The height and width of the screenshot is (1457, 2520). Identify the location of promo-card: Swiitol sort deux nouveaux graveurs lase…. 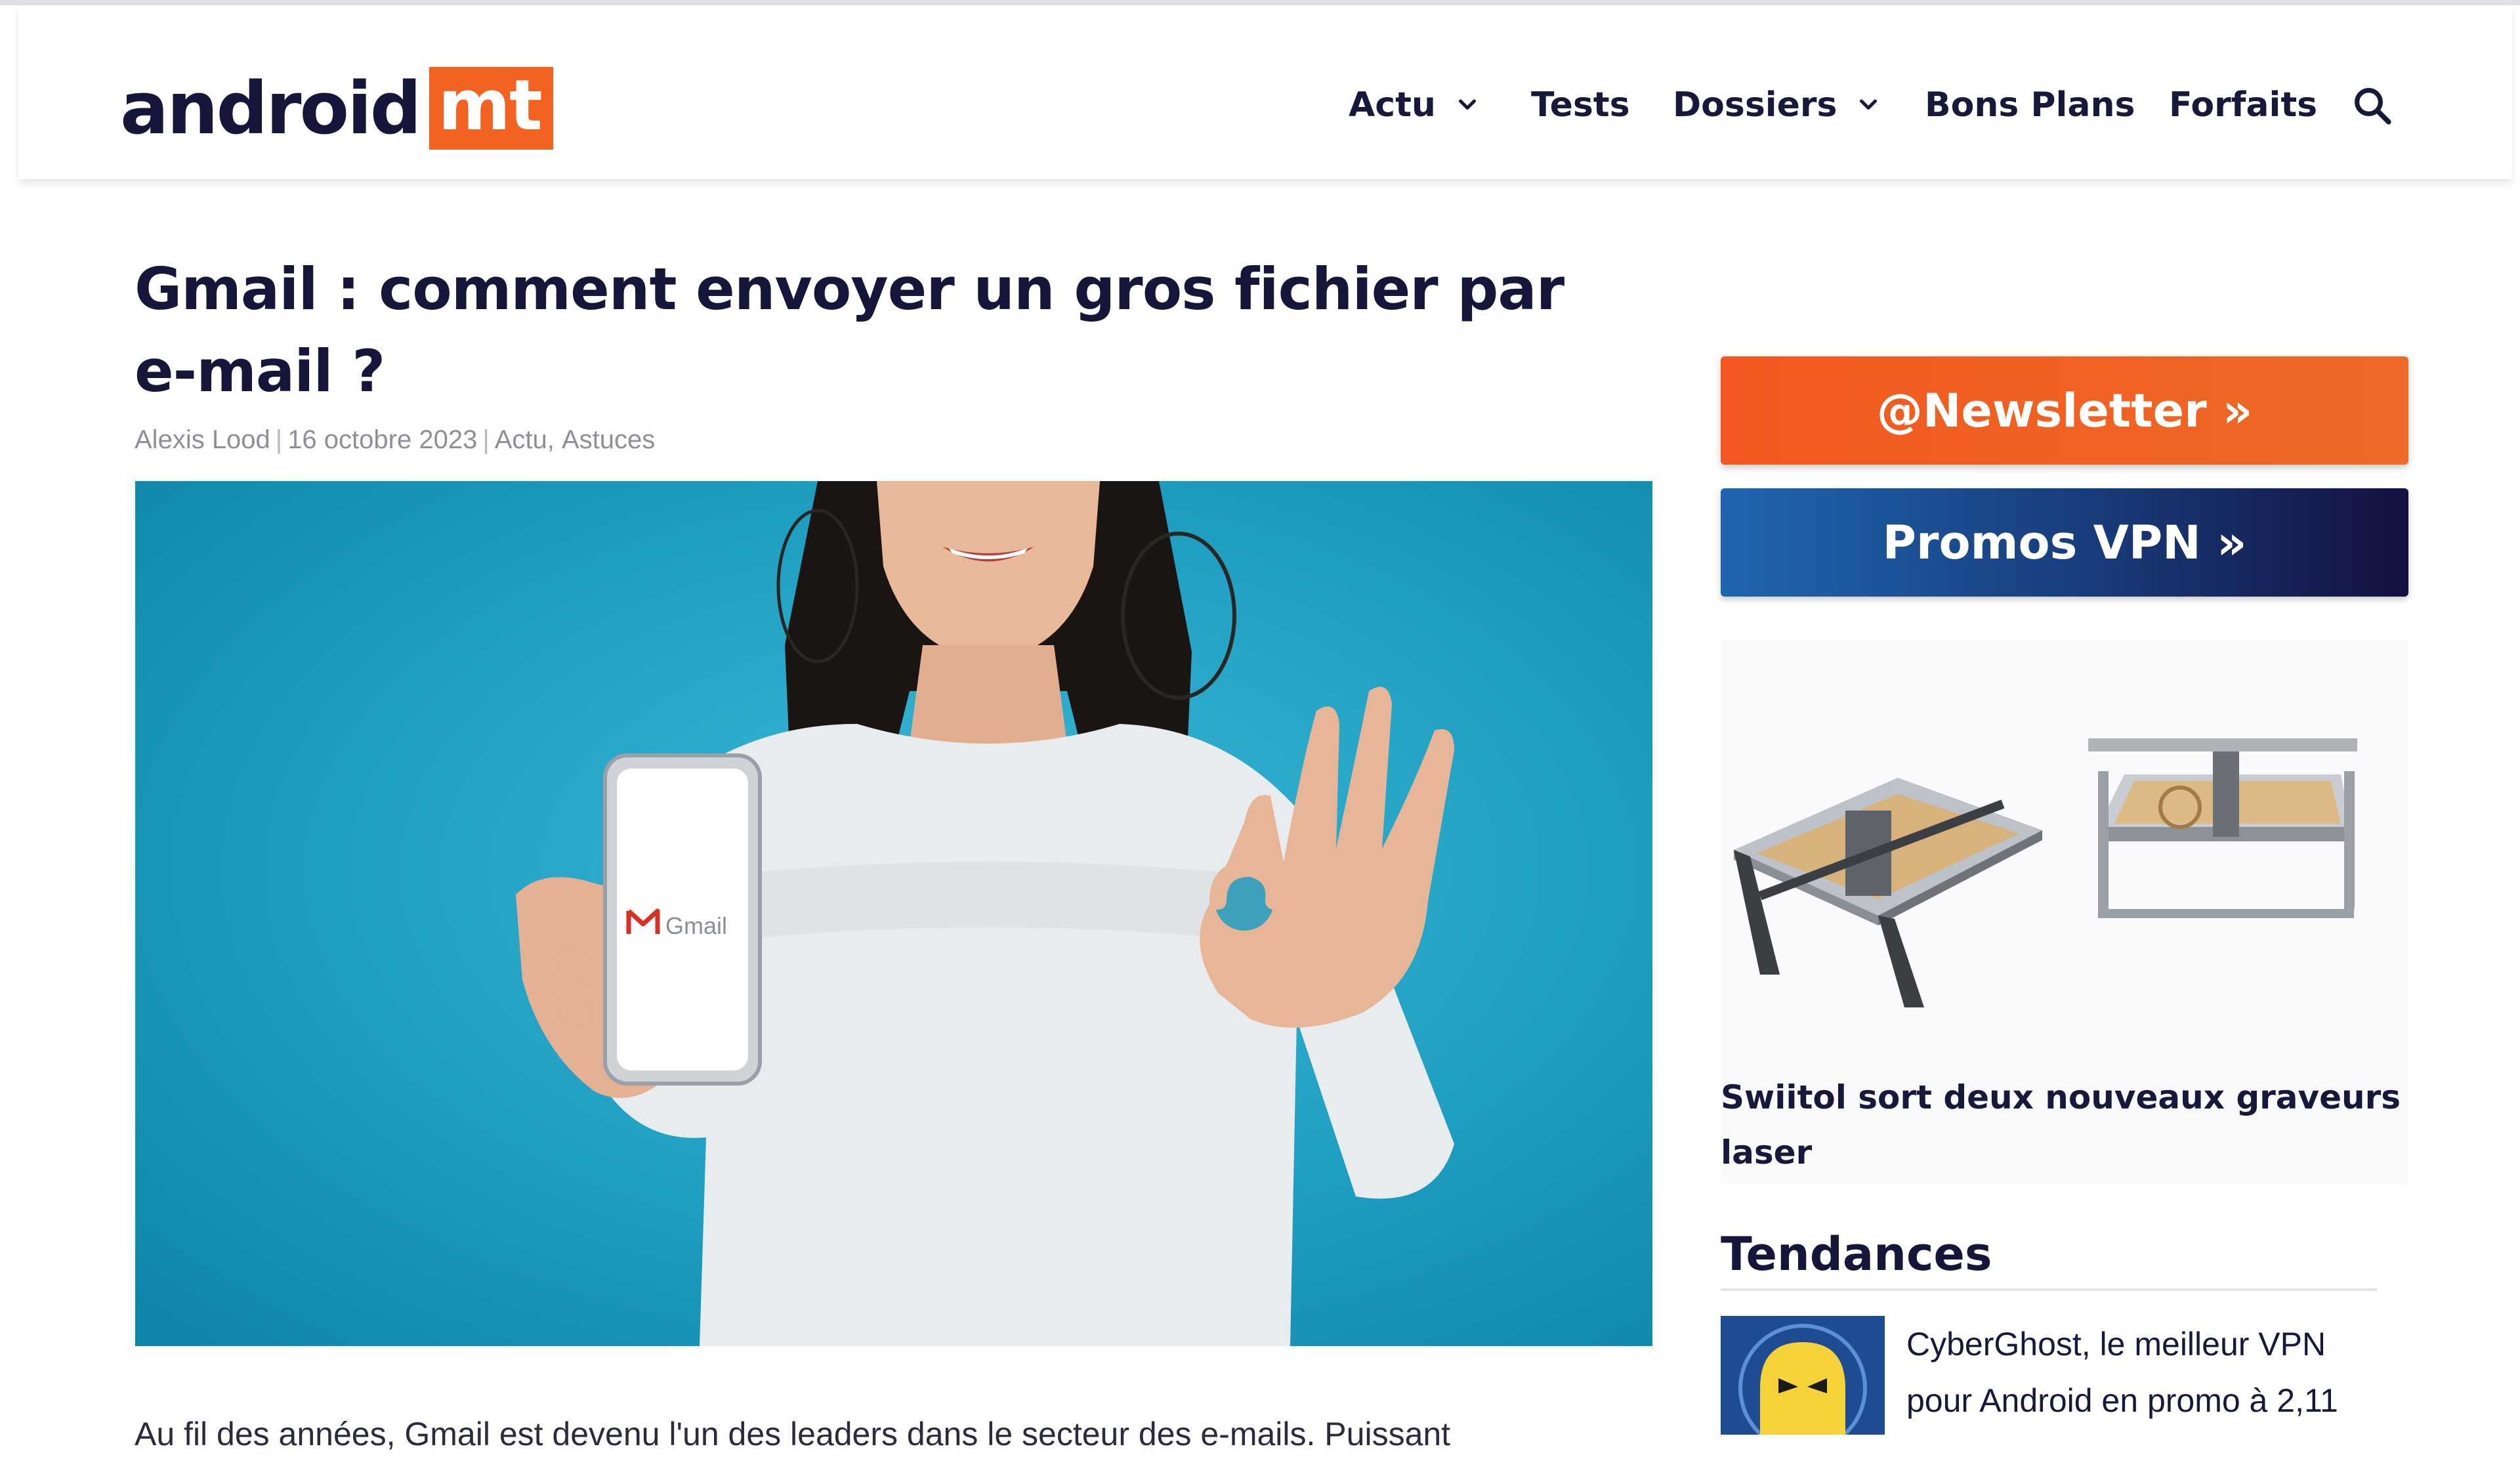
(2064, 912).